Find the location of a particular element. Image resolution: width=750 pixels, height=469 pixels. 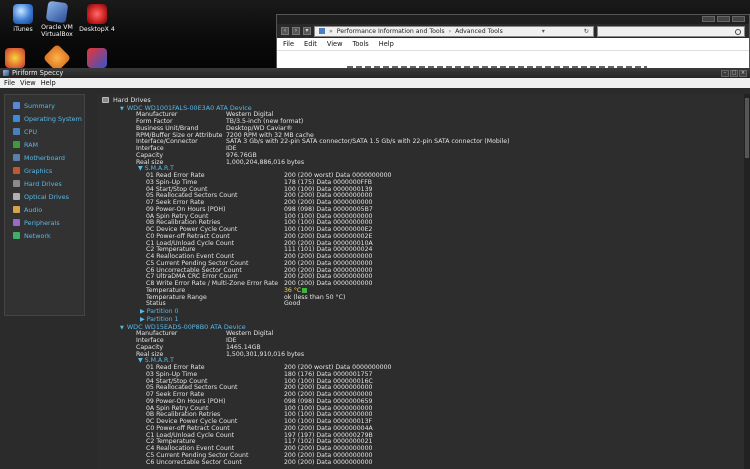

sidebar-item-label: Optical Drives is located at coordinates (46, 196).